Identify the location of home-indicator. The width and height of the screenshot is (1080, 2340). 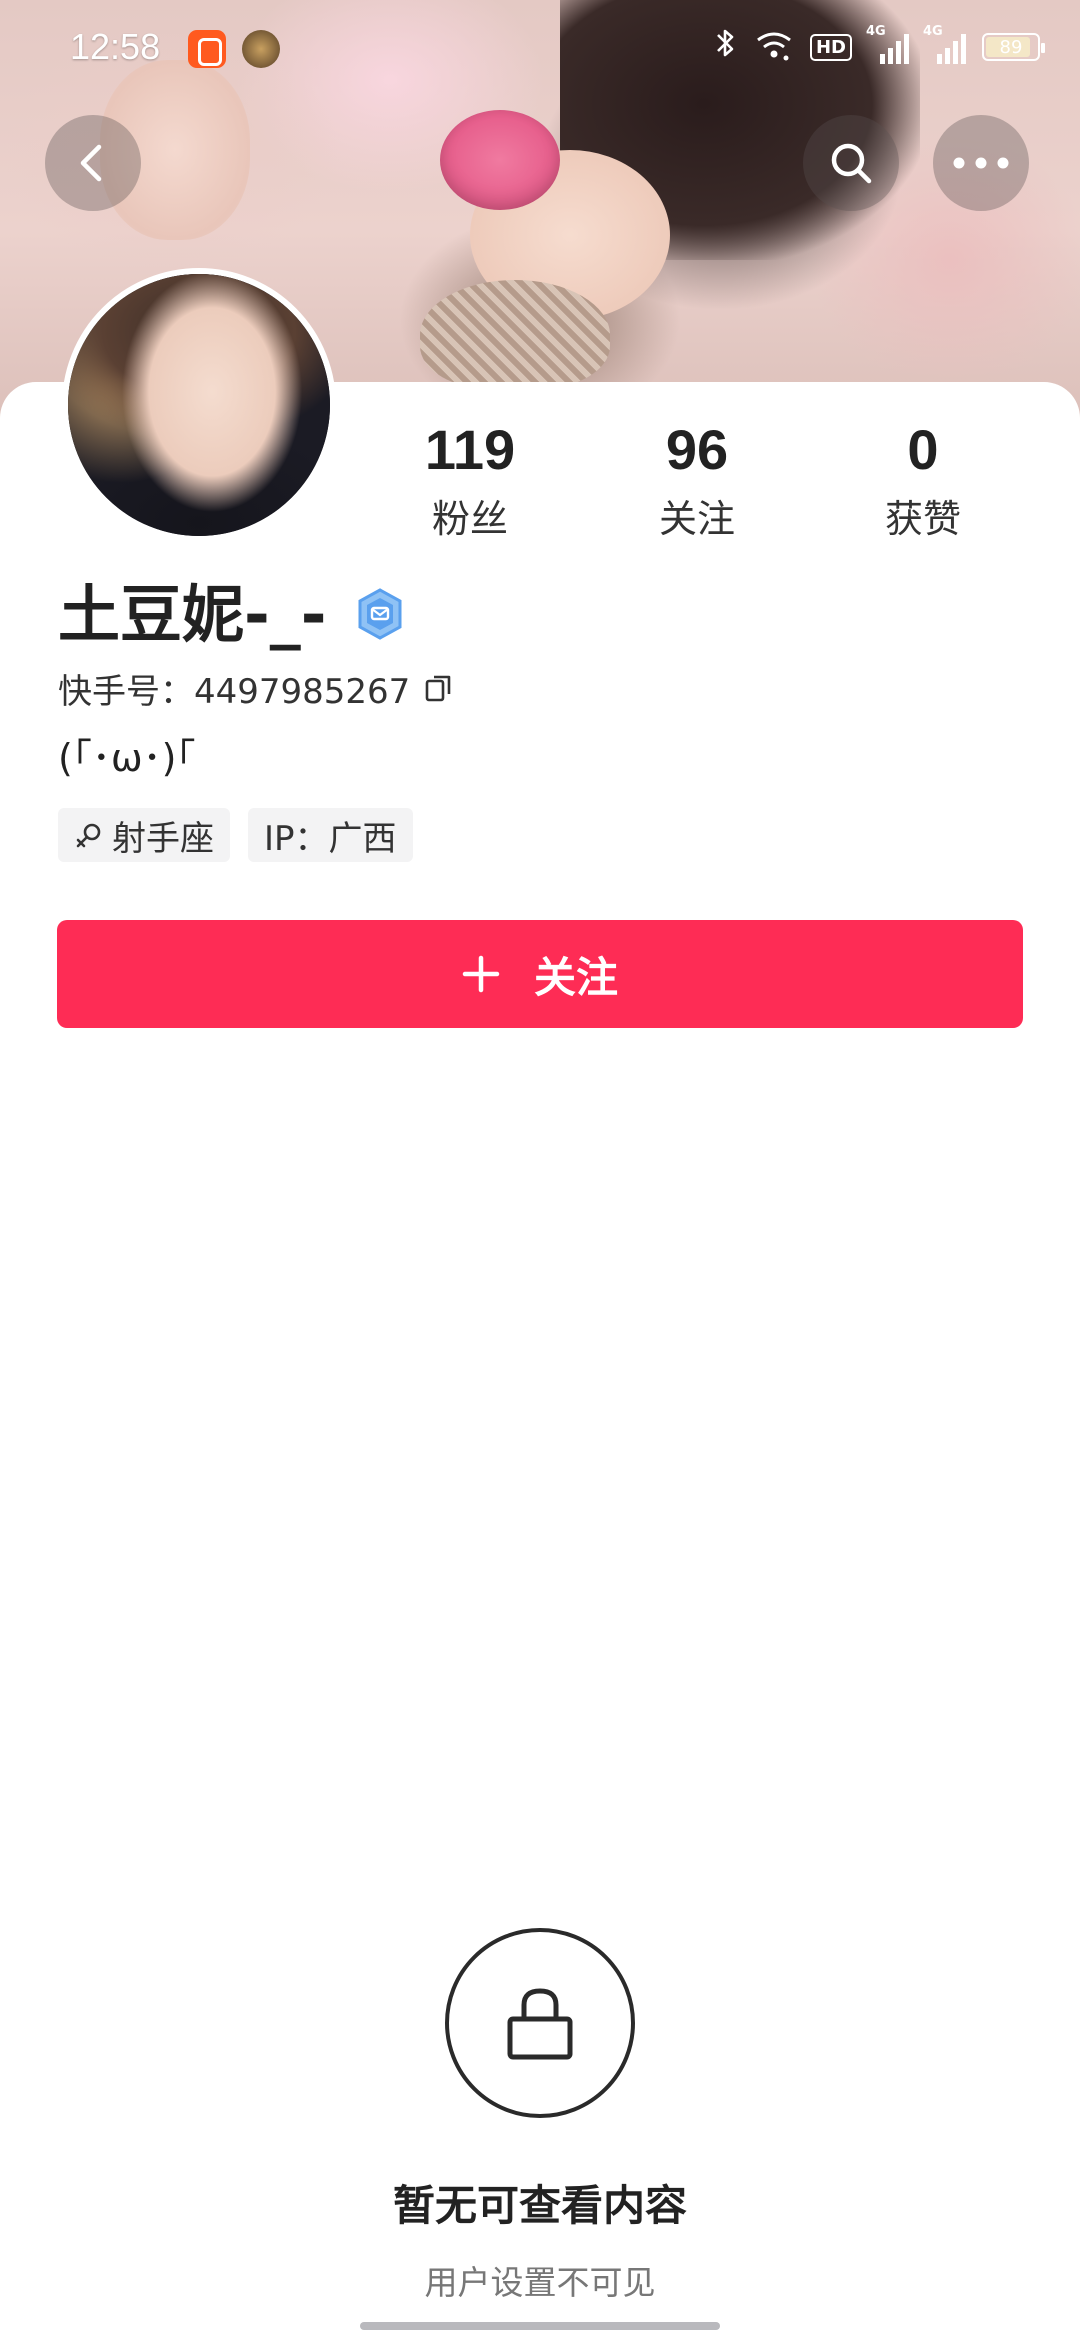
(540, 2326).